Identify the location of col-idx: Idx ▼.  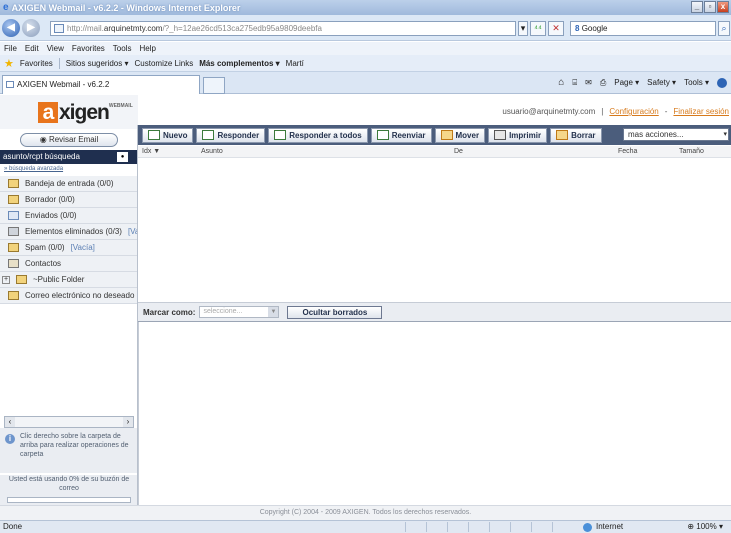
(151, 151).